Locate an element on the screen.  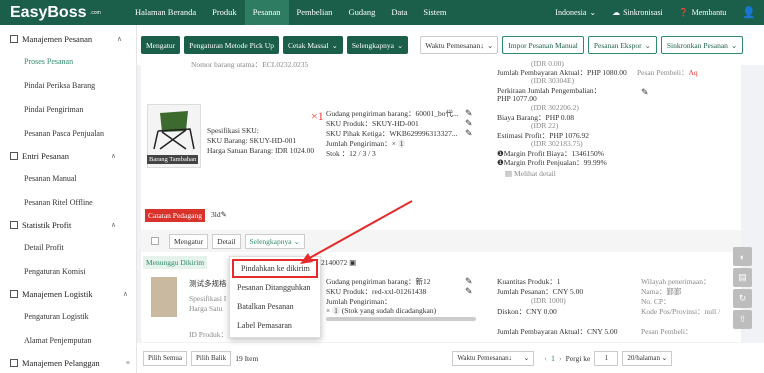
page-size-label: 20/halaman is located at coordinates (643, 358).